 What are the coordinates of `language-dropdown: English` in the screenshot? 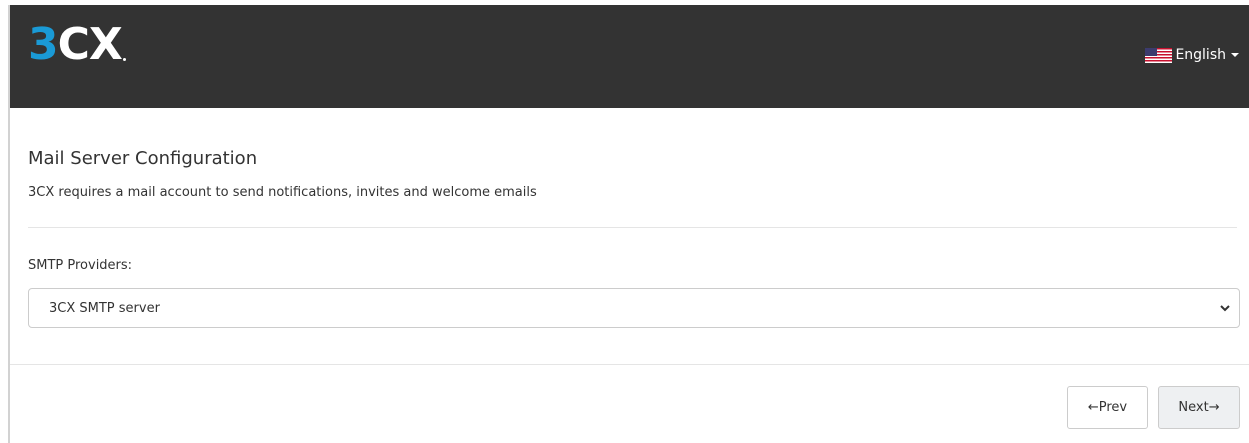 It's located at (1192, 55).